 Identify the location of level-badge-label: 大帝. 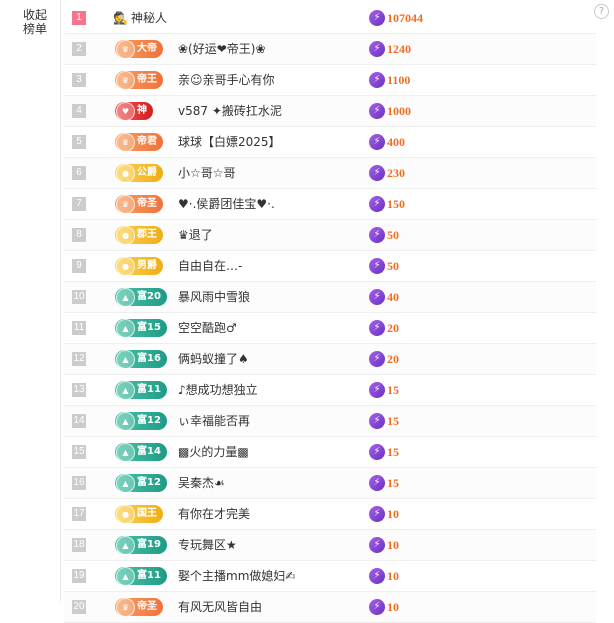
(147, 48).